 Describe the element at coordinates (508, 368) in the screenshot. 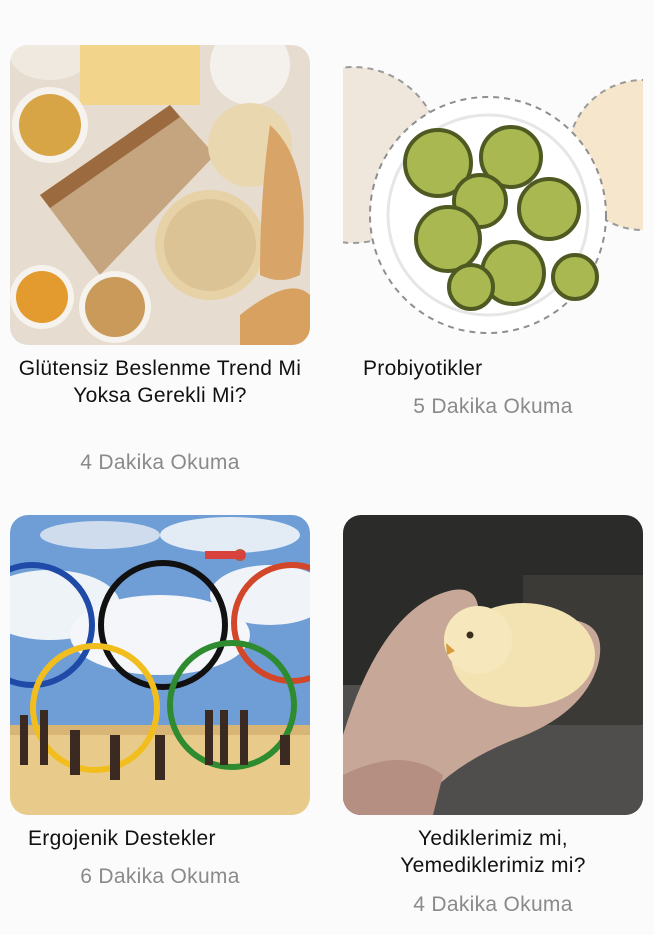

I see `article-title: Probiyotikler` at that location.